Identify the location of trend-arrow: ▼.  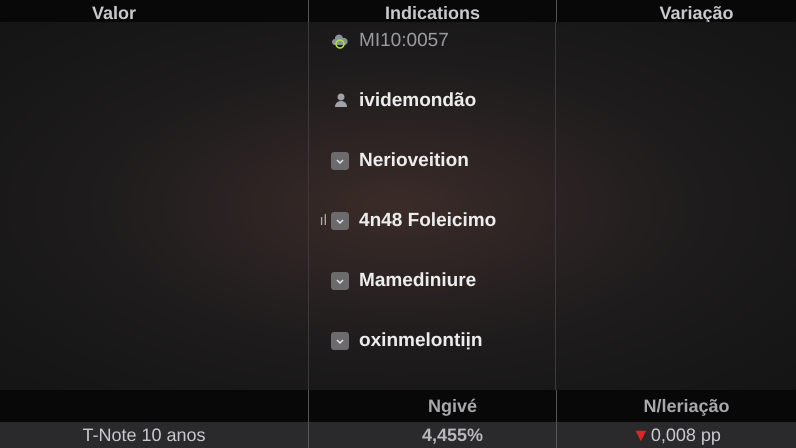
(641, 435).